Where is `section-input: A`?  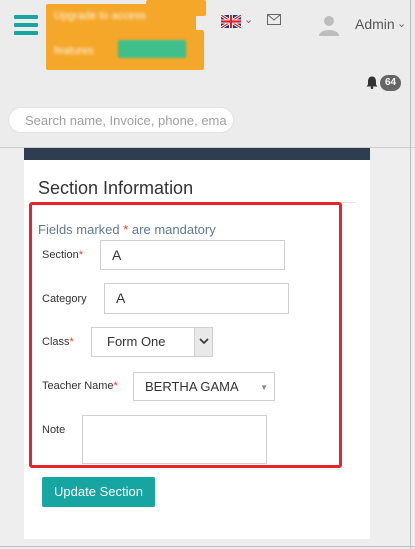 section-input: A is located at coordinates (192, 255).